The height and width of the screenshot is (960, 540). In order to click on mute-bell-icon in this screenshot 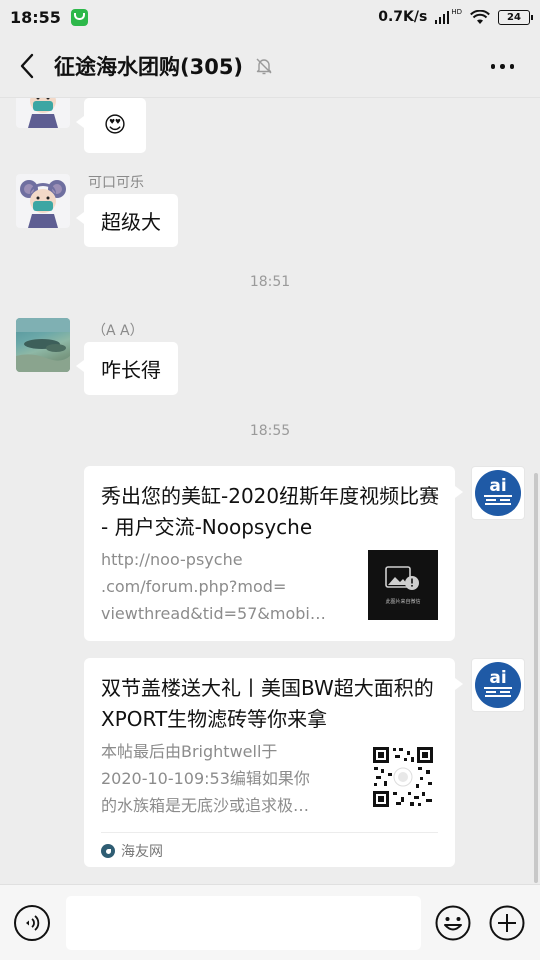, I will do `click(264, 66)`.